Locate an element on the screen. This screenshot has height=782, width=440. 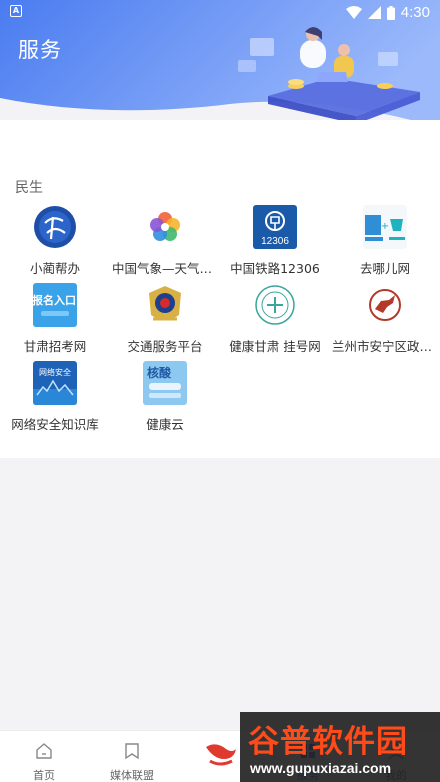
service-item-weather: 中国气象—天气预报 is located at coordinates (165, 242).